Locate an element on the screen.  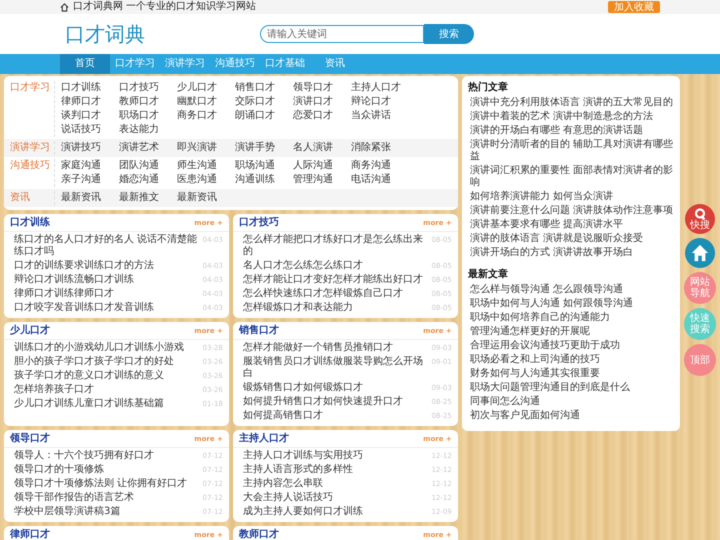
article-link: 同事间怎么沟通 is located at coordinates (572, 402).